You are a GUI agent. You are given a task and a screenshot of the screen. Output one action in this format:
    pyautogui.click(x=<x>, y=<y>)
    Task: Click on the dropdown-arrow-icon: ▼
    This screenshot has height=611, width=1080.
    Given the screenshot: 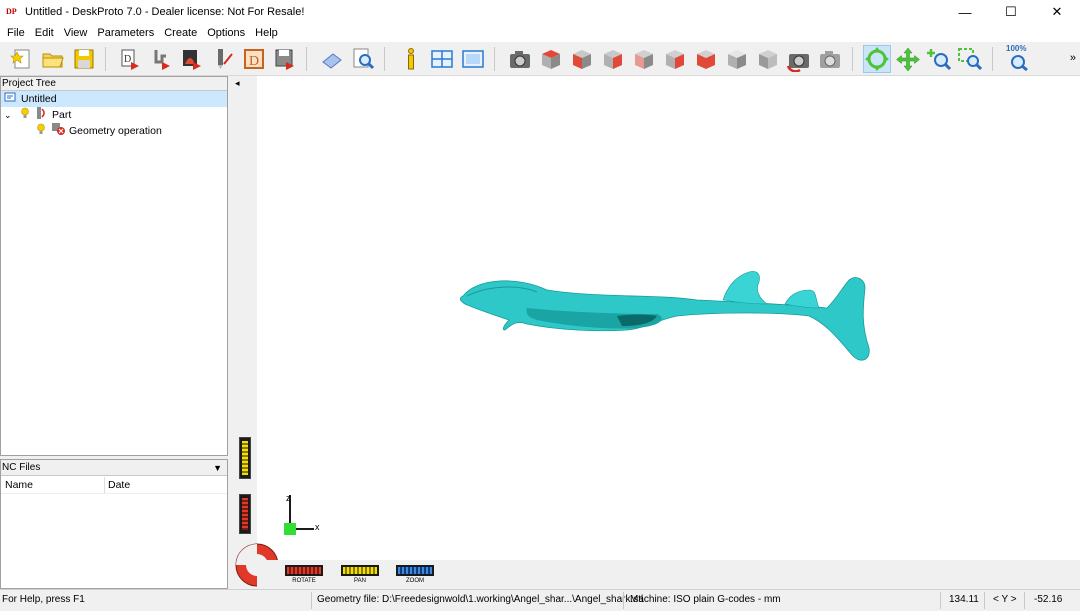 What is the action you would take?
    pyautogui.click(x=217, y=468)
    